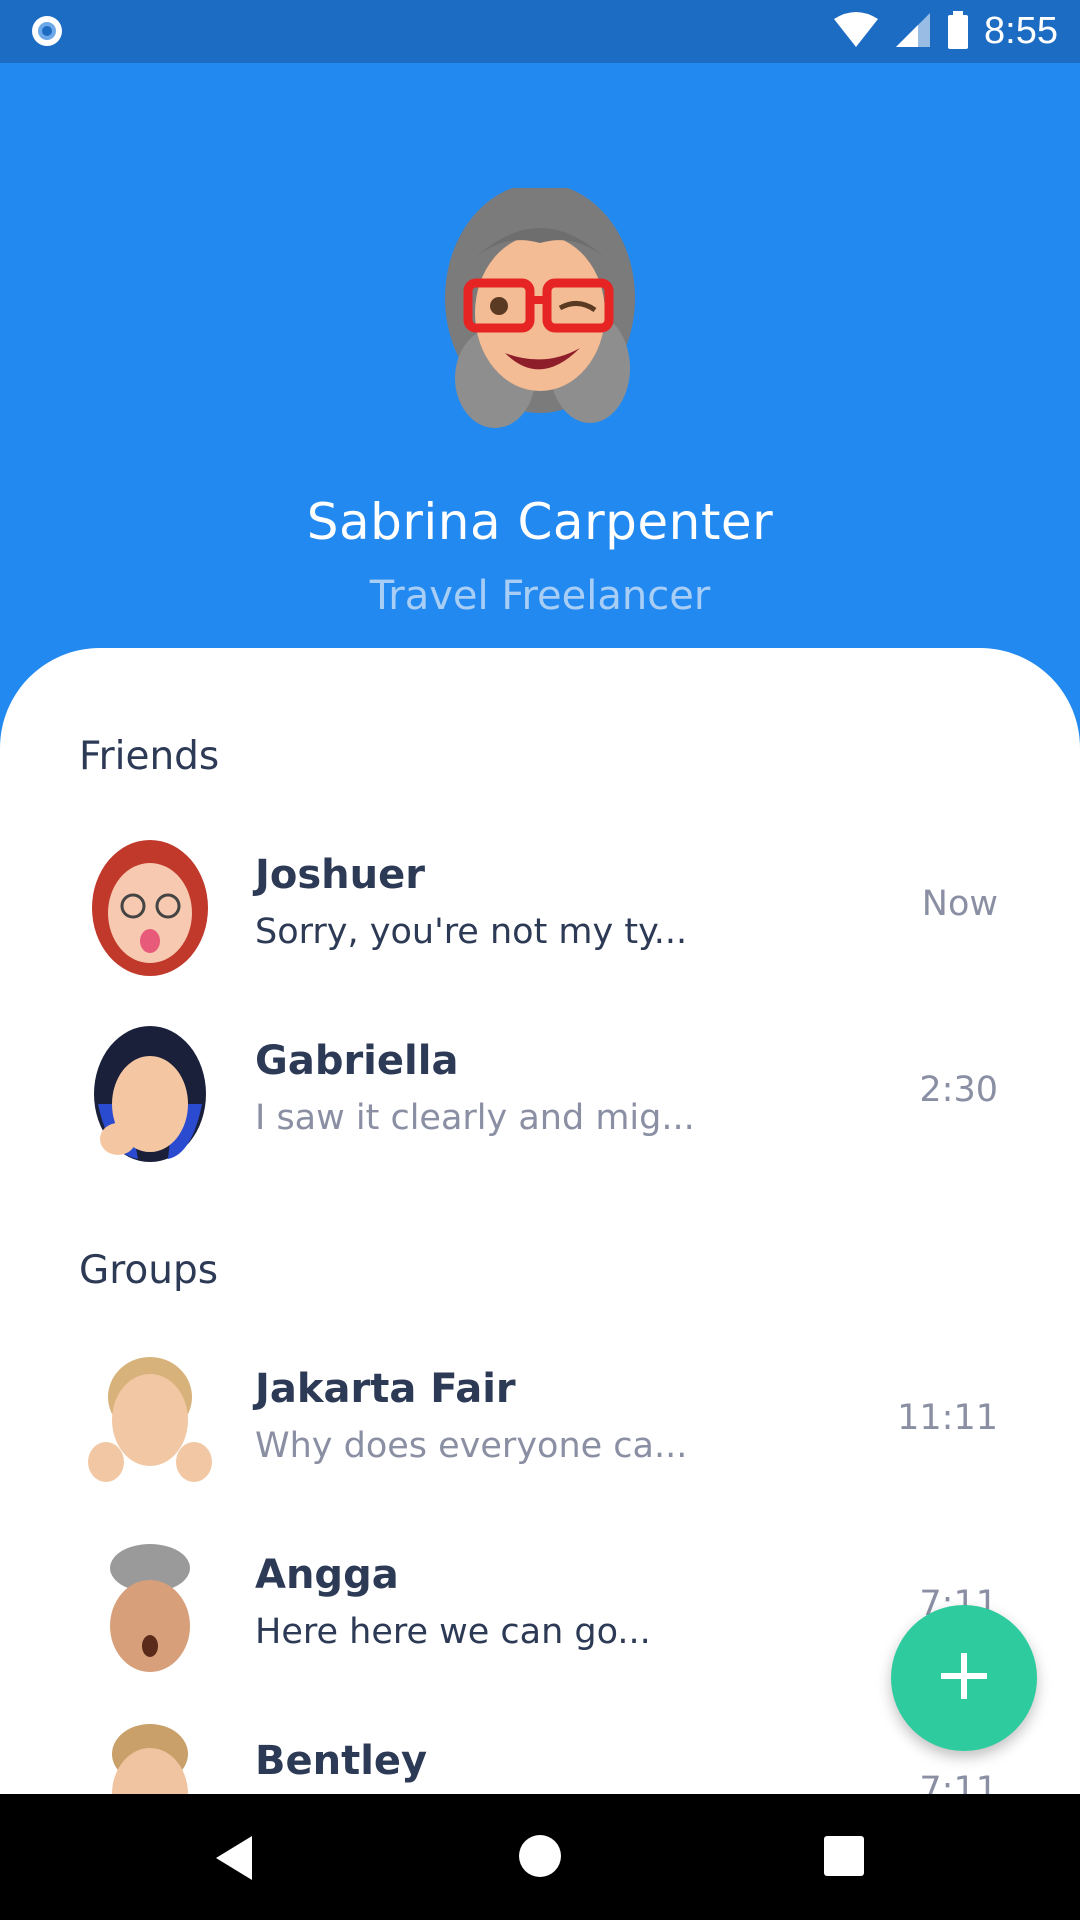 The width and height of the screenshot is (1080, 1920). What do you see at coordinates (357, 1061) in the screenshot?
I see `chat-name: Gabriella` at bounding box center [357, 1061].